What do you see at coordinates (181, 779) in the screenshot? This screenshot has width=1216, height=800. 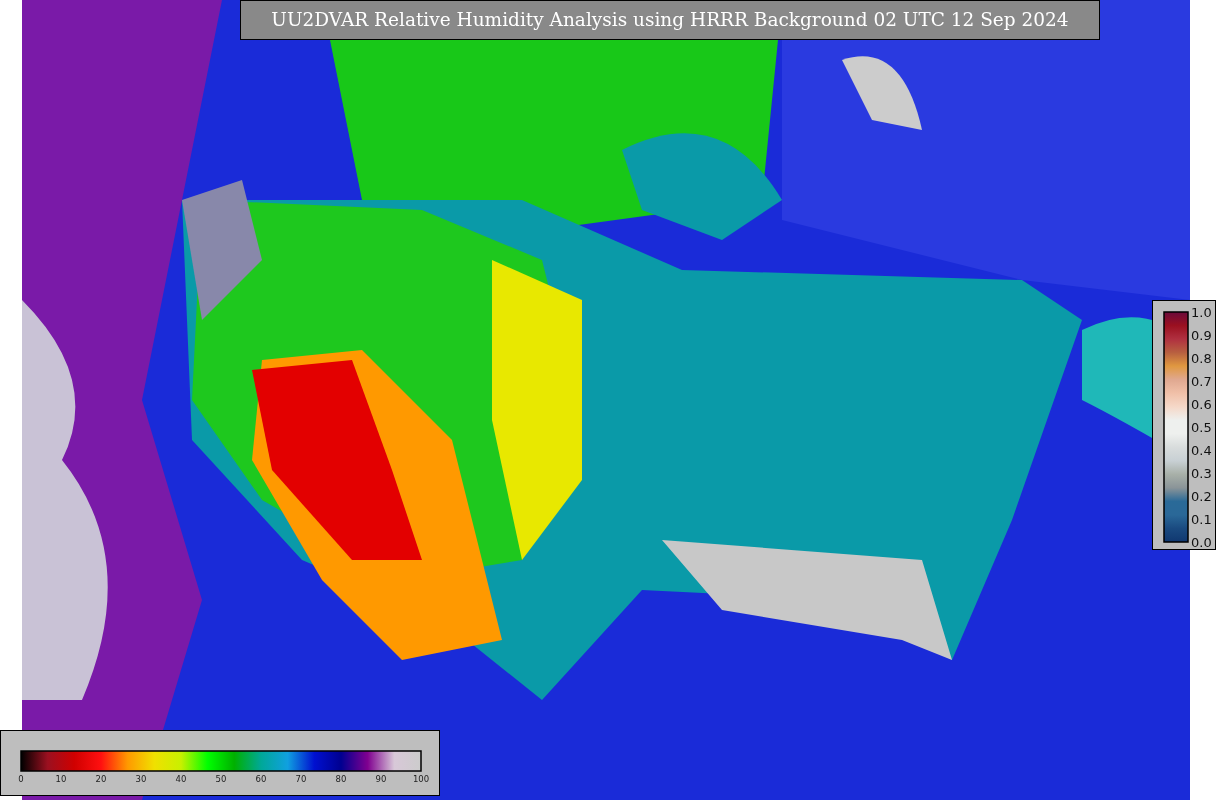 I see `tick-label: 40` at bounding box center [181, 779].